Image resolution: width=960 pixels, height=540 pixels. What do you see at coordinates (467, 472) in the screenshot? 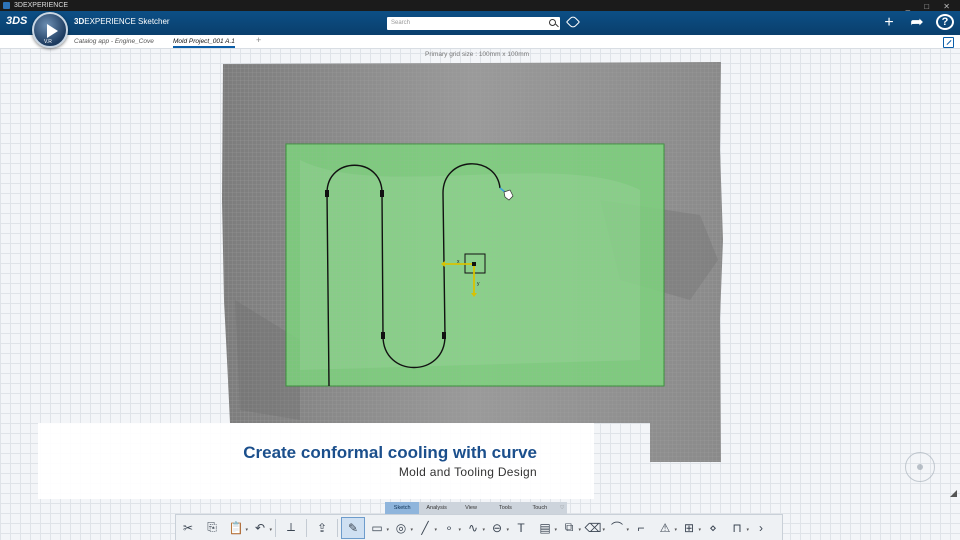
I see `caption-subtitle: Mold and Tooling Design` at bounding box center [467, 472].